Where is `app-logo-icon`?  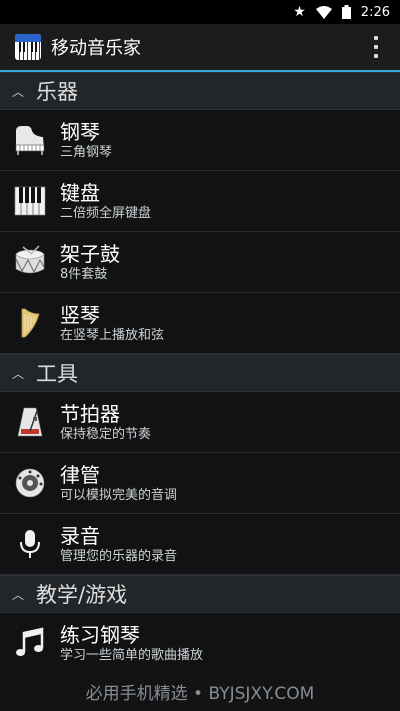 app-logo-icon is located at coordinates (28, 47).